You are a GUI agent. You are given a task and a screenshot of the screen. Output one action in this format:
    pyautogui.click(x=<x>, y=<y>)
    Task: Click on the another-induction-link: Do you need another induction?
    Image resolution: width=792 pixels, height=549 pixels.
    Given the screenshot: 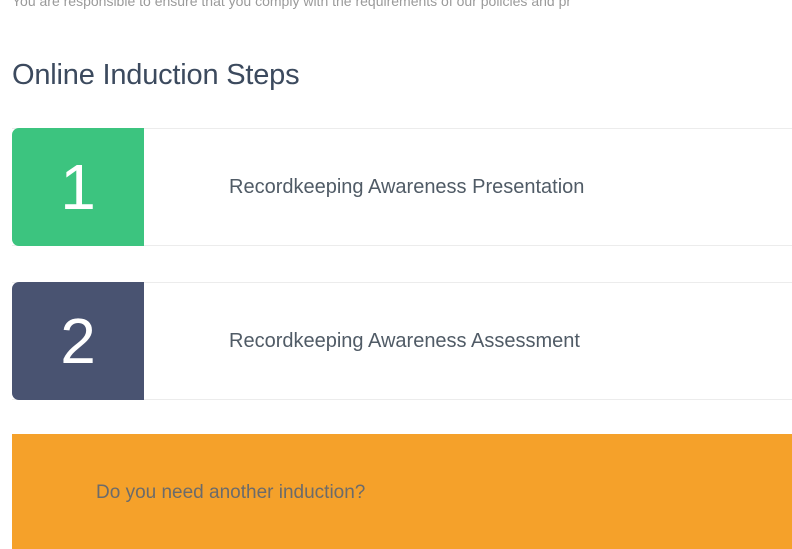 What is the action you would take?
    pyautogui.click(x=230, y=491)
    